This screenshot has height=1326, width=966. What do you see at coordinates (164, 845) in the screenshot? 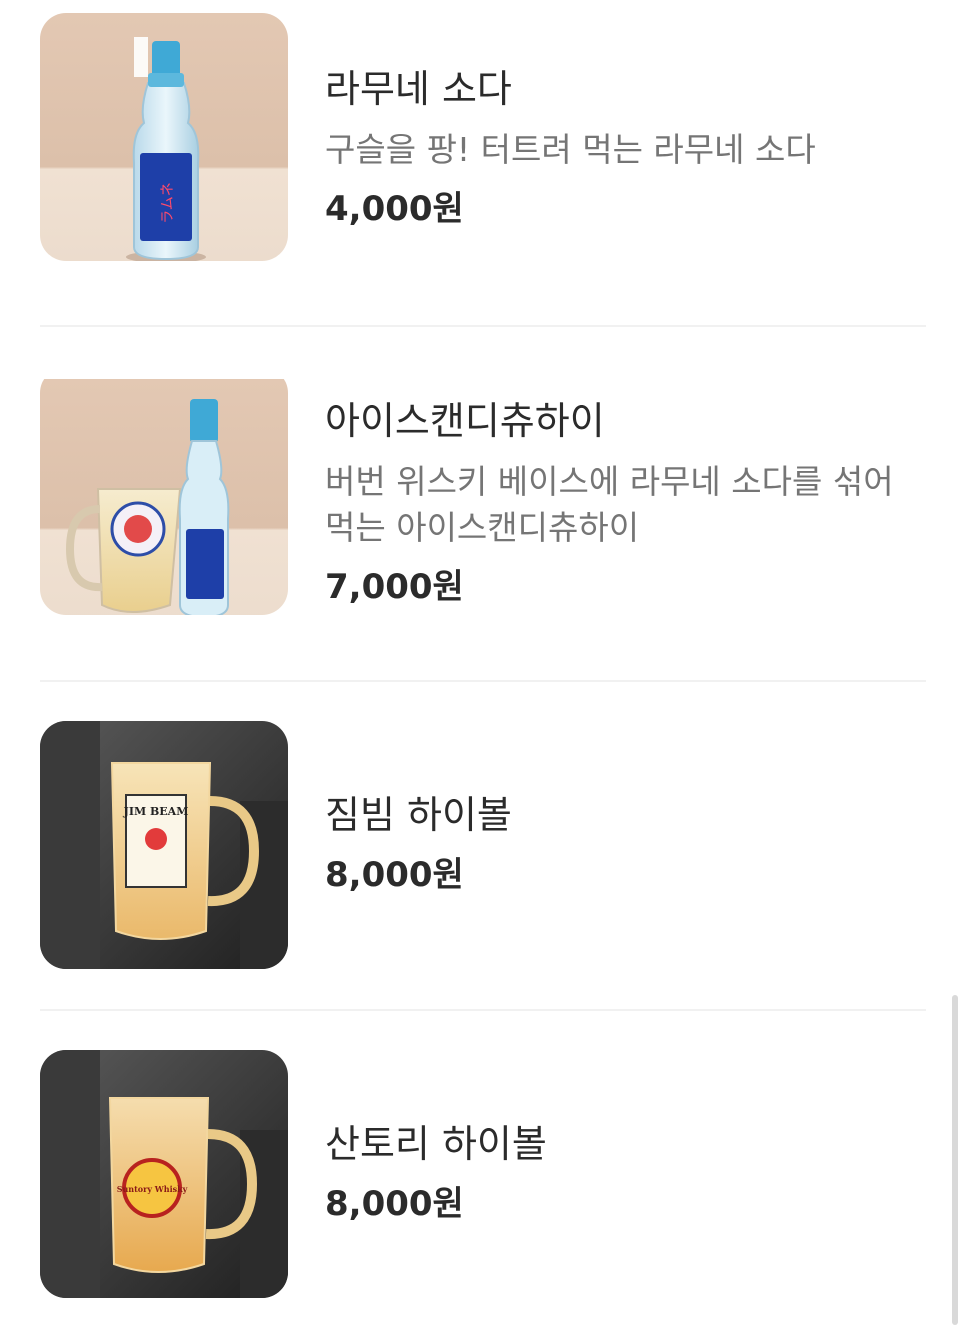
I see `menu-item-image: JIM BEAM` at bounding box center [164, 845].